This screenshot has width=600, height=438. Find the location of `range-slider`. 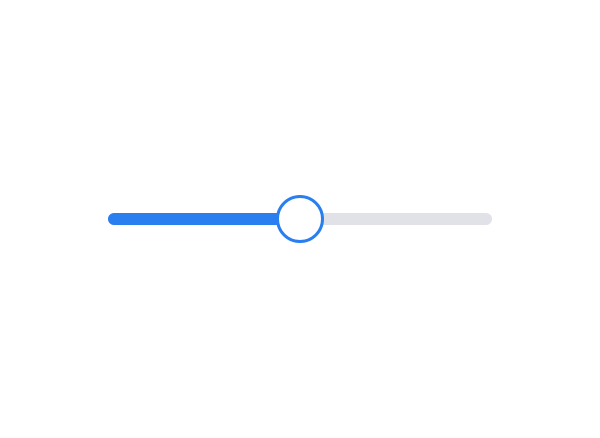

range-slider is located at coordinates (300, 219).